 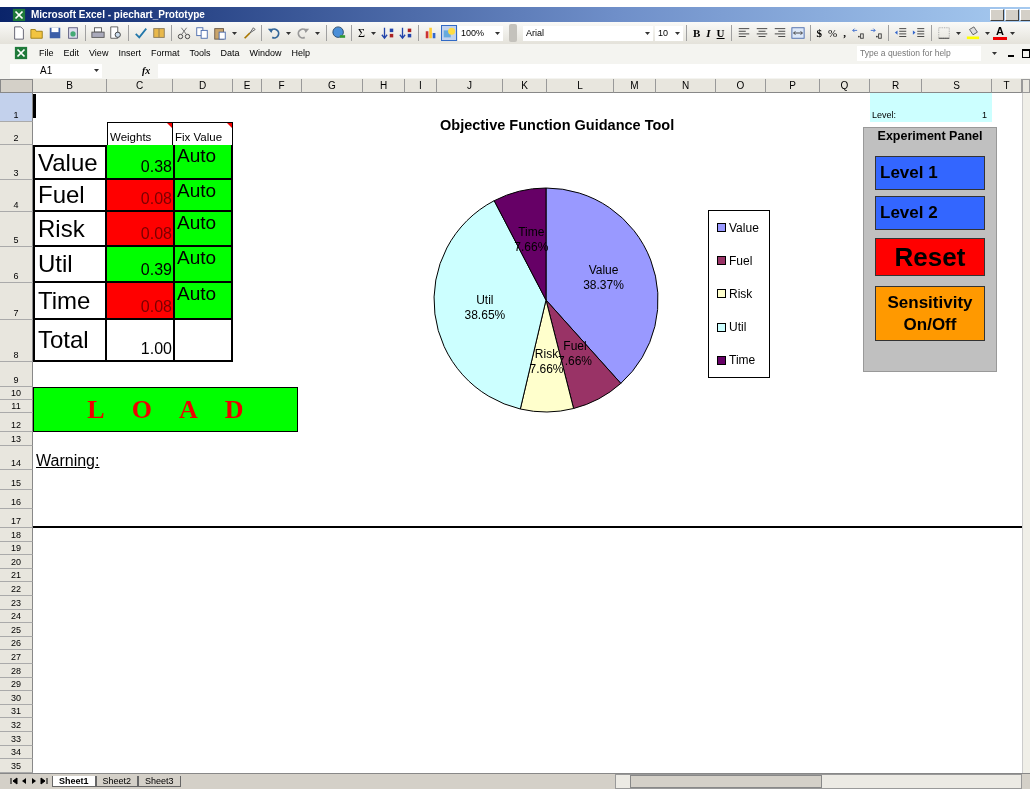 What do you see at coordinates (55, 33) in the screenshot?
I see `save-icon` at bounding box center [55, 33].